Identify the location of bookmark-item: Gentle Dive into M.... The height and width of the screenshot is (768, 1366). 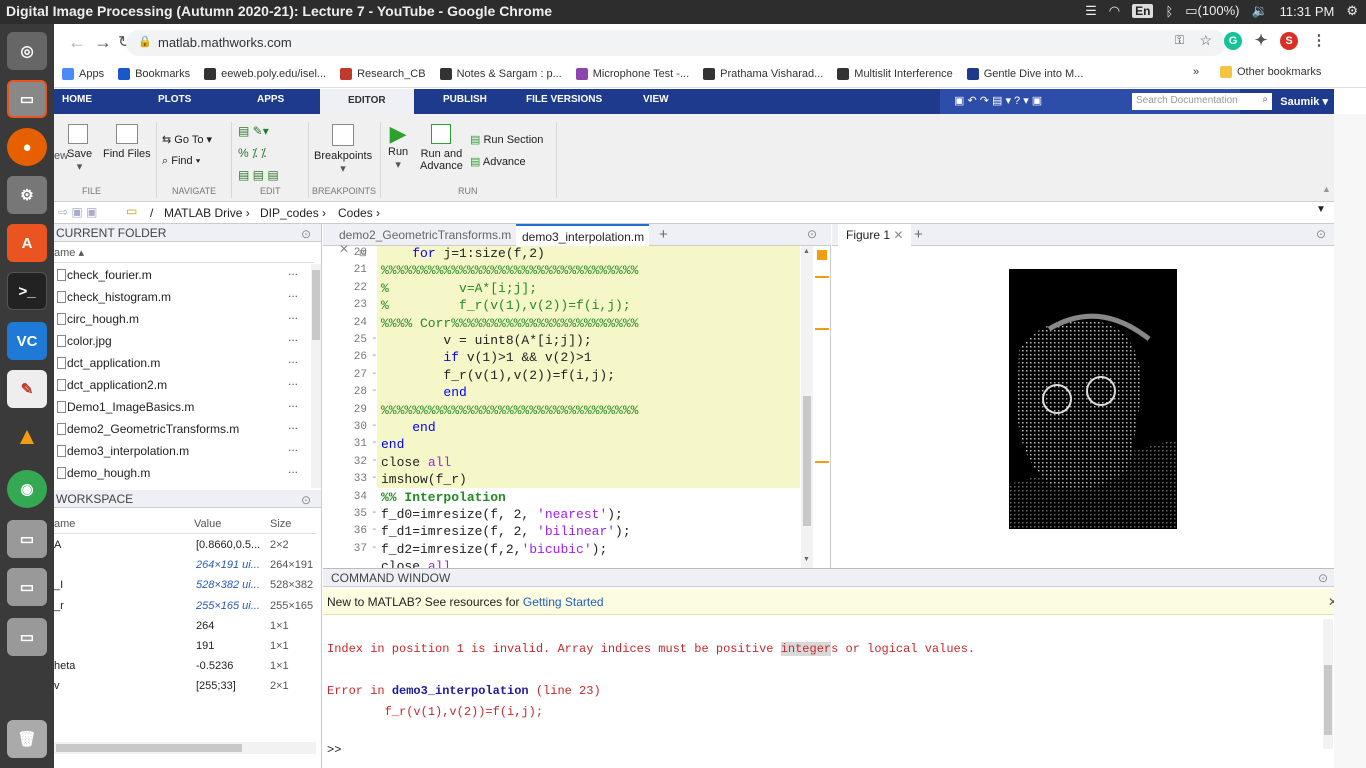
(1024, 74).